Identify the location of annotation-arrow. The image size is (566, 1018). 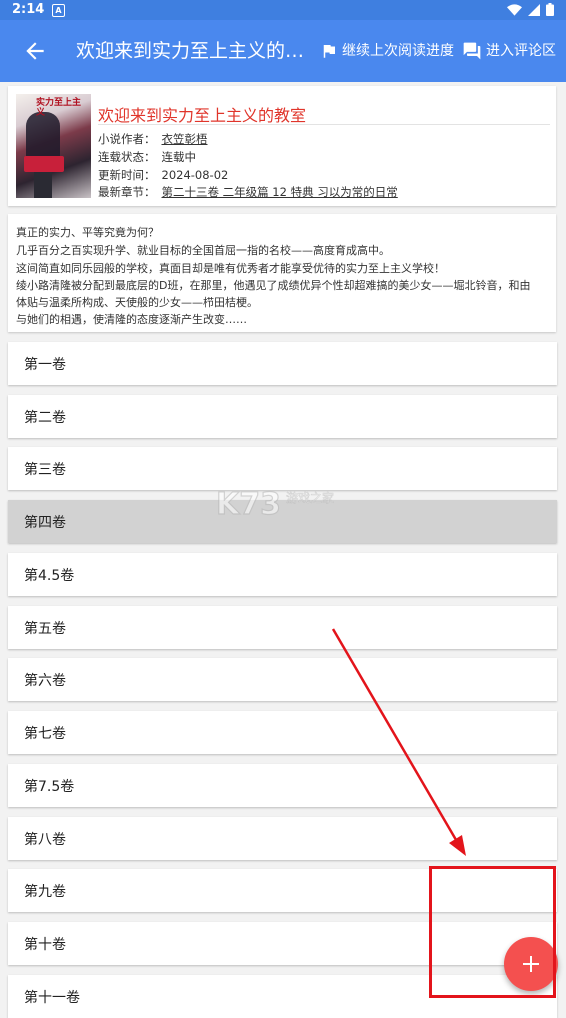
(398, 742).